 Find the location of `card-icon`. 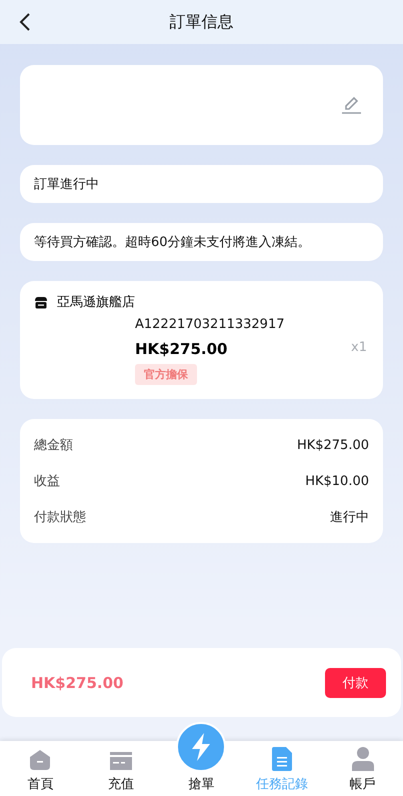

card-icon is located at coordinates (121, 761).